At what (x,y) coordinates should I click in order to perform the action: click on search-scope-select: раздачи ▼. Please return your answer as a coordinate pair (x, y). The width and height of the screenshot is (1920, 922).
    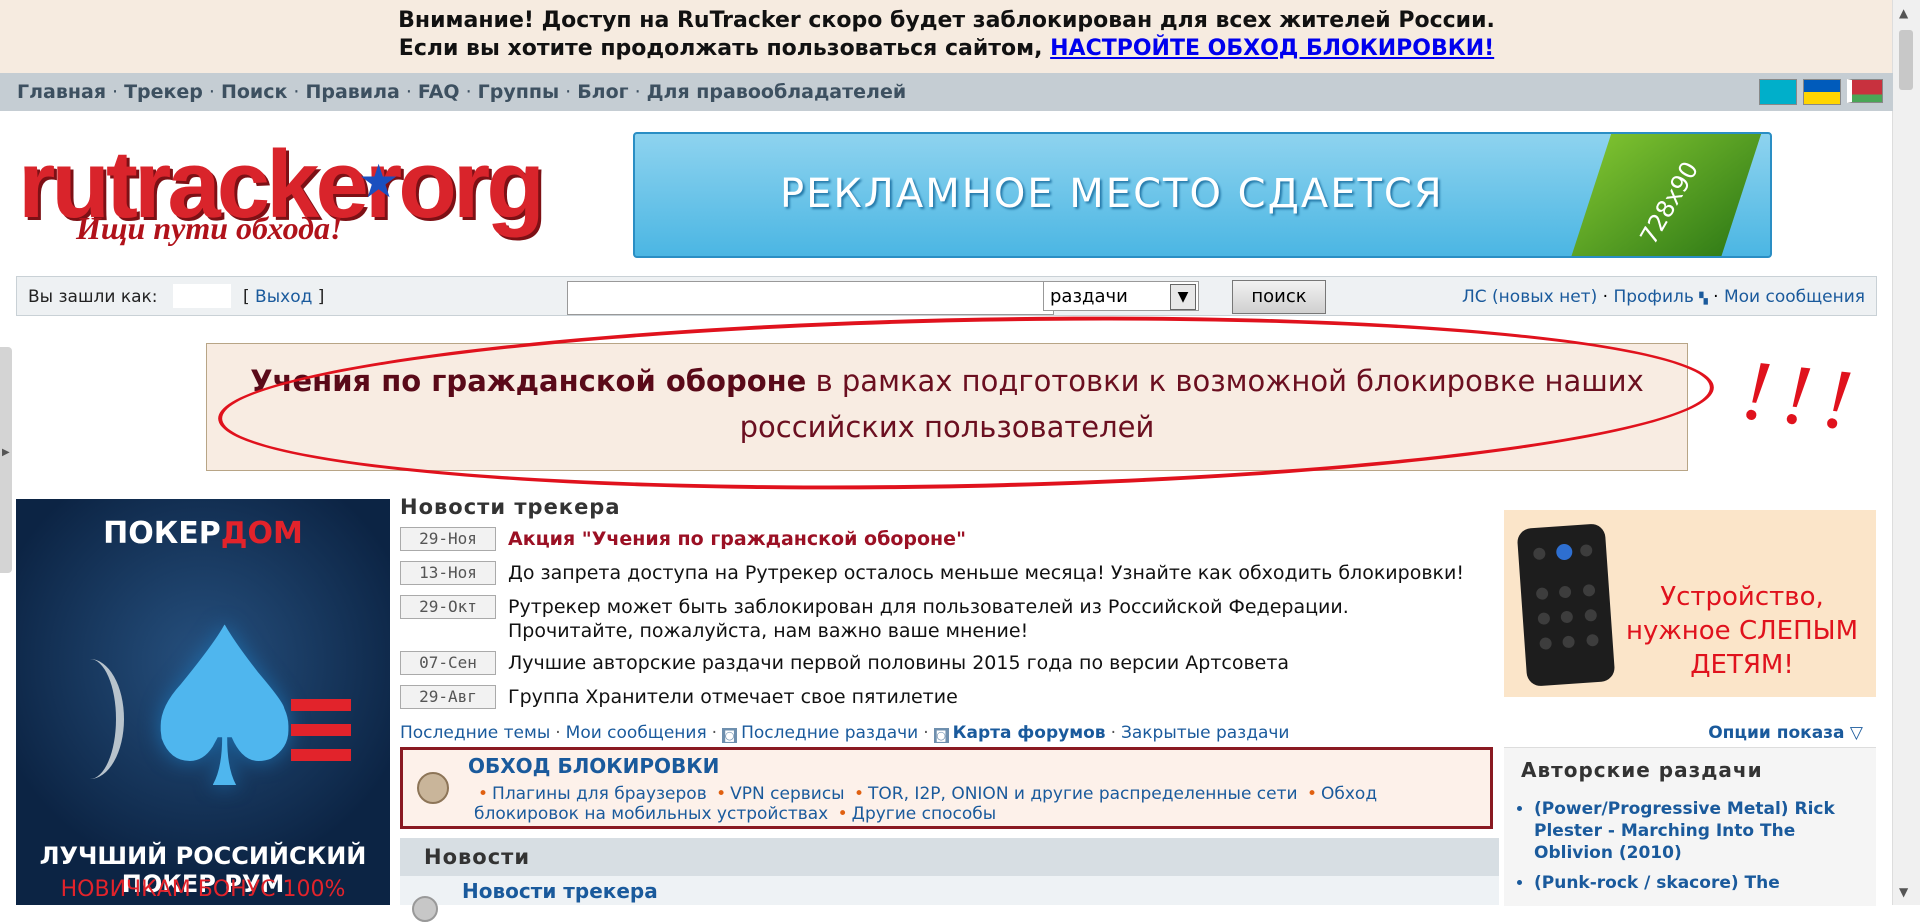
    Looking at the image, I should click on (1121, 296).